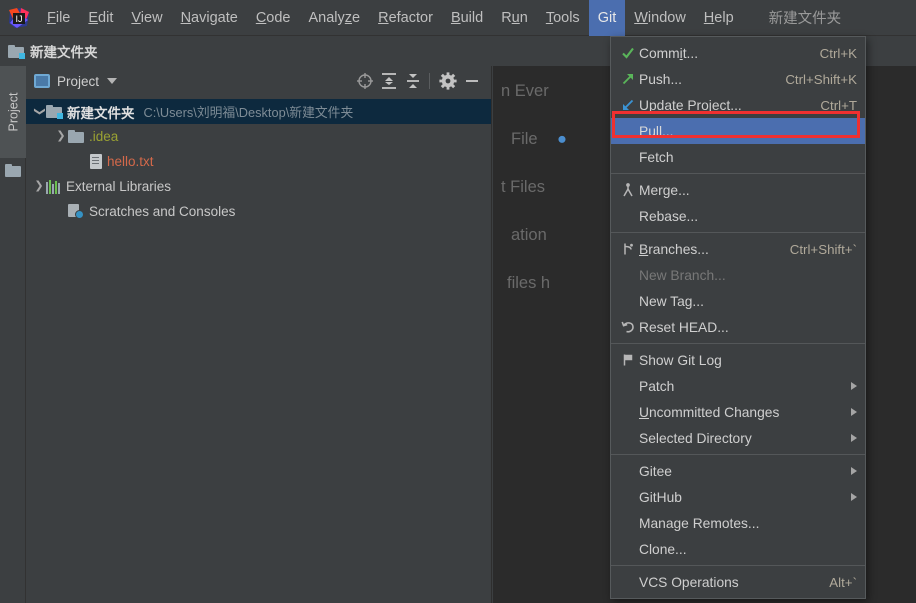 Image resolution: width=916 pixels, height=603 pixels. What do you see at coordinates (843, 582) in the screenshot?
I see `git-menu-item-shortcut: Alt+`` at bounding box center [843, 582].